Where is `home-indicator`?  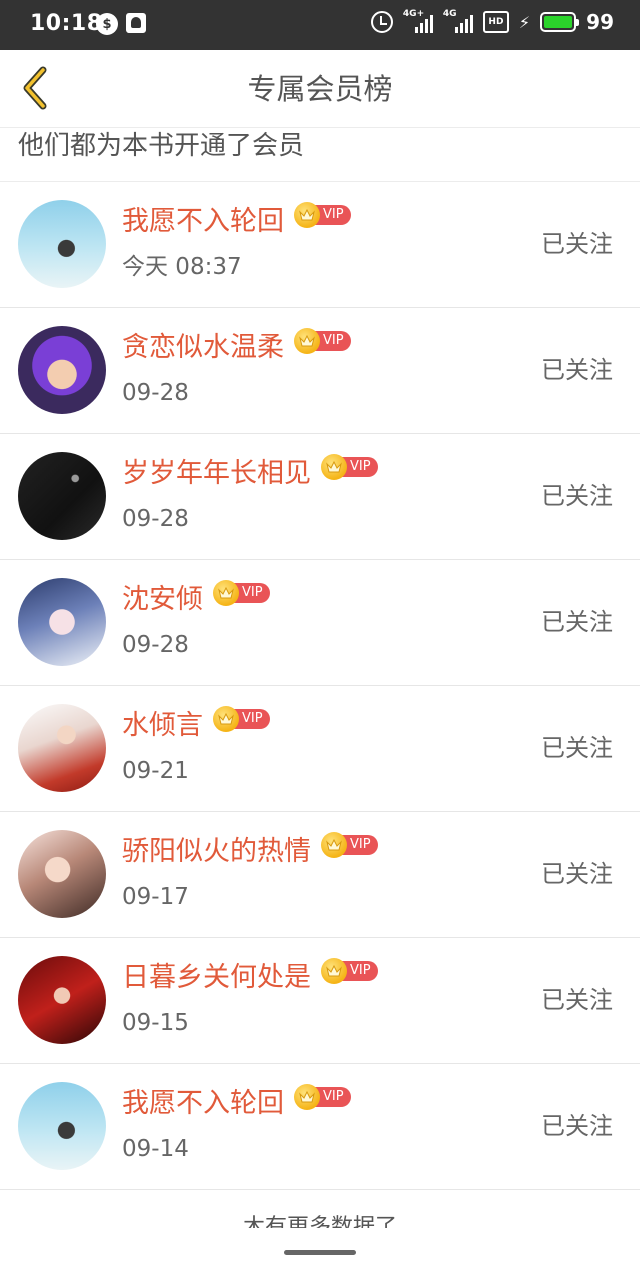 home-indicator is located at coordinates (320, 1252).